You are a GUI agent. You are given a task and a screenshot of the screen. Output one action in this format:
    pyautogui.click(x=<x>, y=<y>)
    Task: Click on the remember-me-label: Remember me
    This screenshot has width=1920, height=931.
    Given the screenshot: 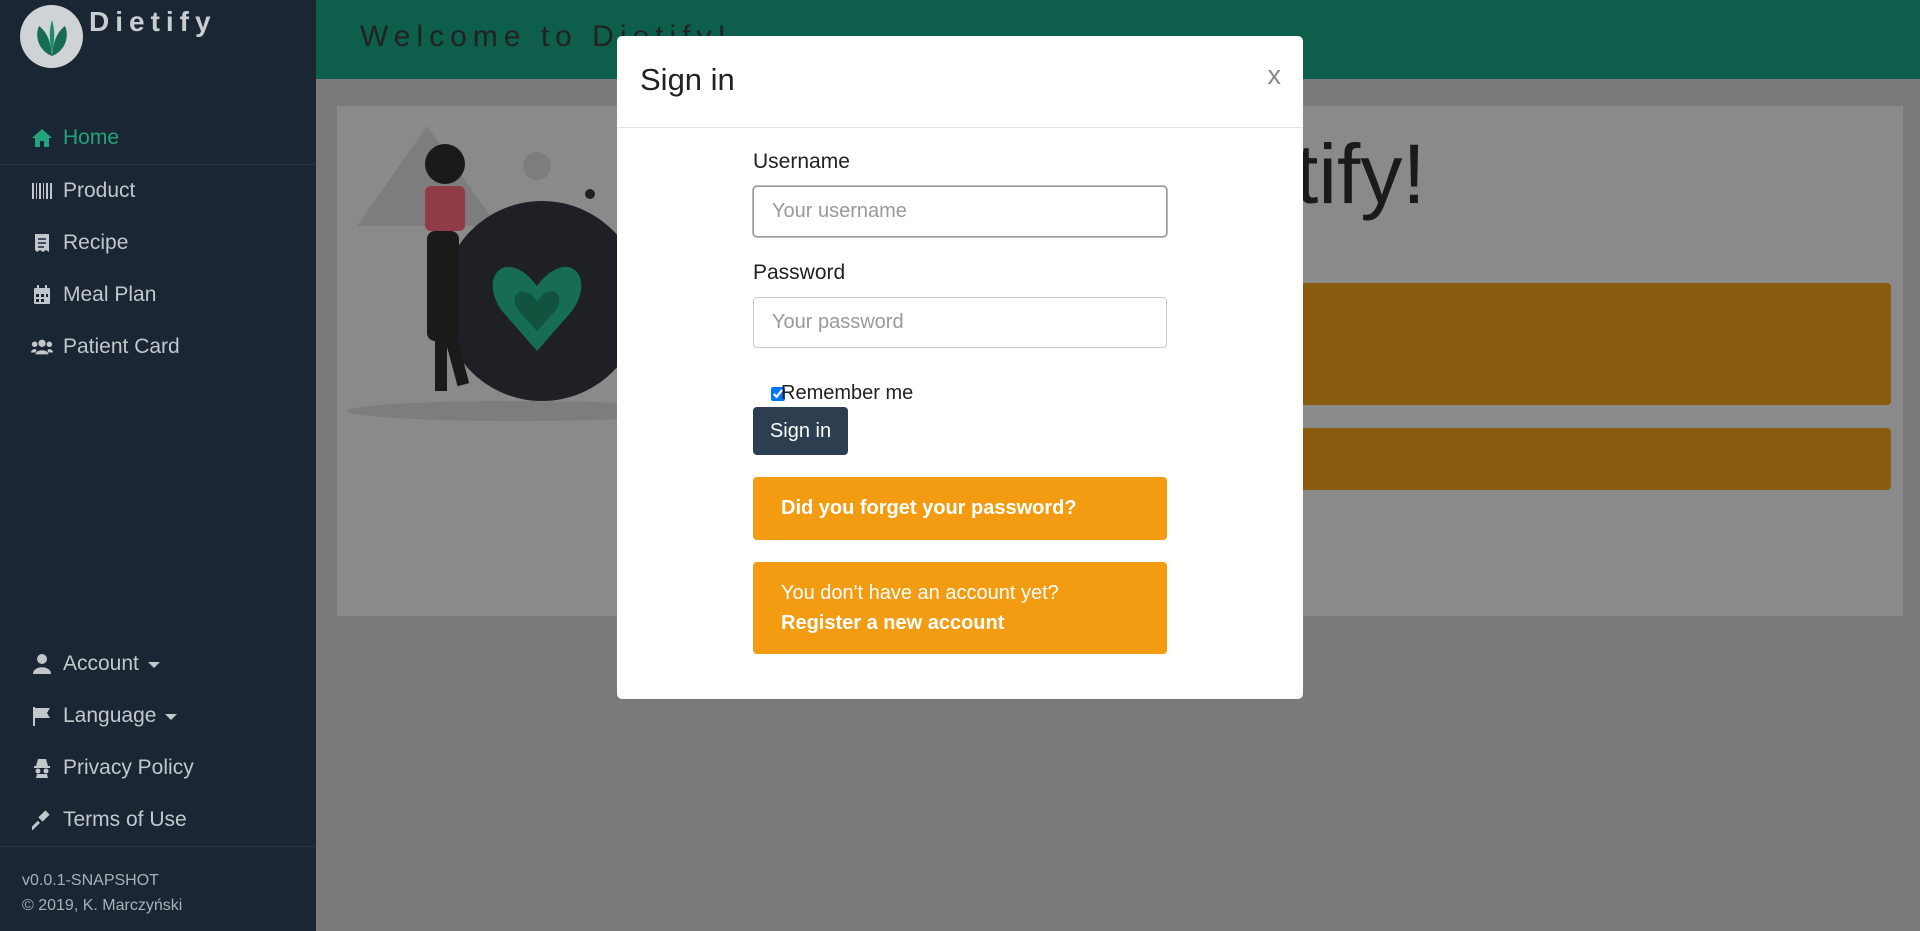 What is the action you would take?
    pyautogui.click(x=847, y=393)
    